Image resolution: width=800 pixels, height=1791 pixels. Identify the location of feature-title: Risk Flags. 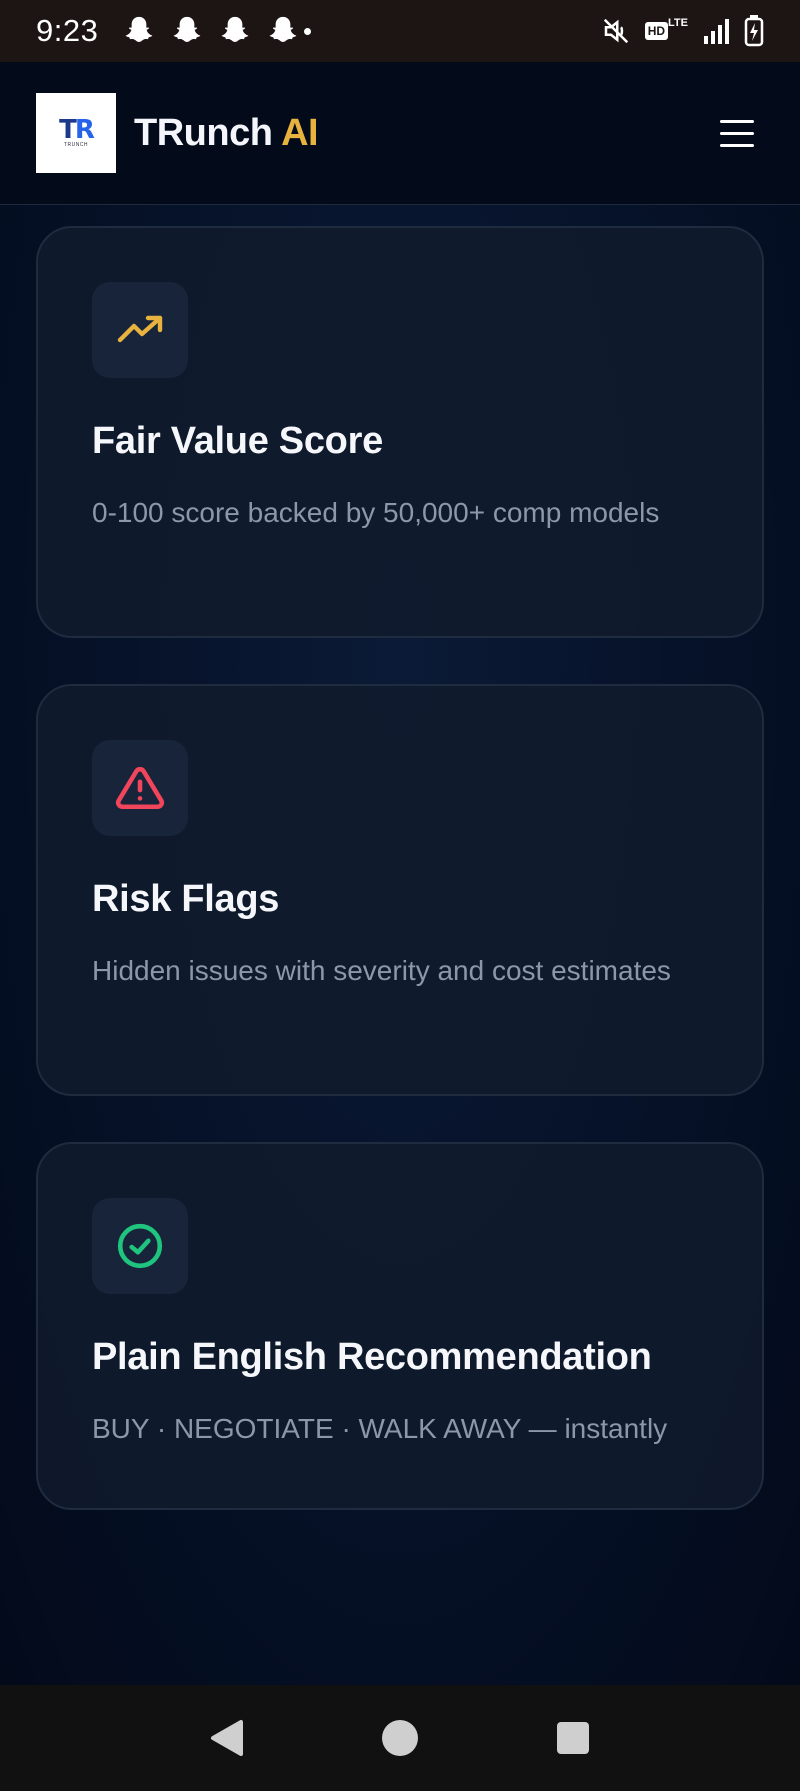
(186, 899).